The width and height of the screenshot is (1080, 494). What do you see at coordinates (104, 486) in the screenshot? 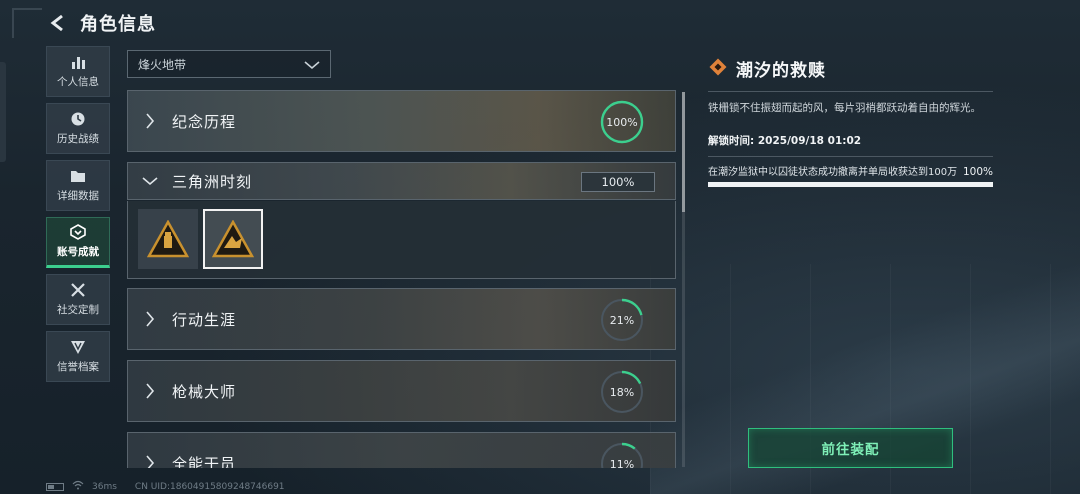
I see `ping-text: 36ms` at bounding box center [104, 486].